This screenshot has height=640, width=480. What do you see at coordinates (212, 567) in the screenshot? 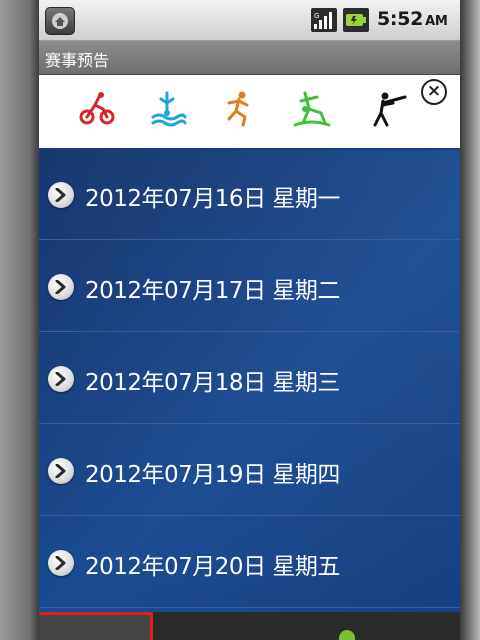
I see `list-item-label: 2012年07月20日 星期五` at bounding box center [212, 567].